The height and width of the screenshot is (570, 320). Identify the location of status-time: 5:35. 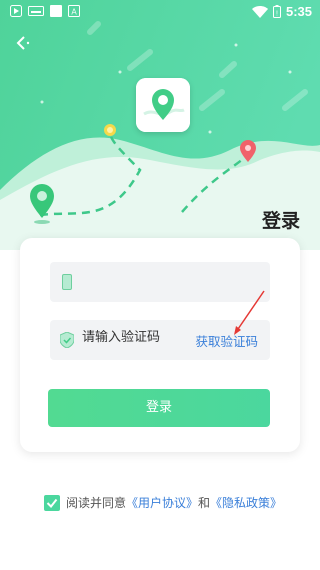
(298, 11).